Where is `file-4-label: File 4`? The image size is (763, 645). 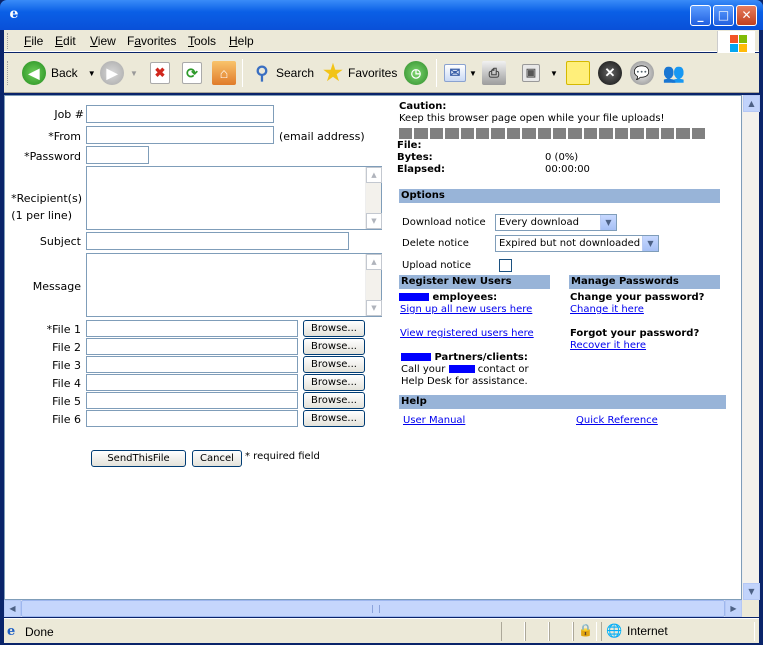 file-4-label: File 4 is located at coordinates (66, 383).